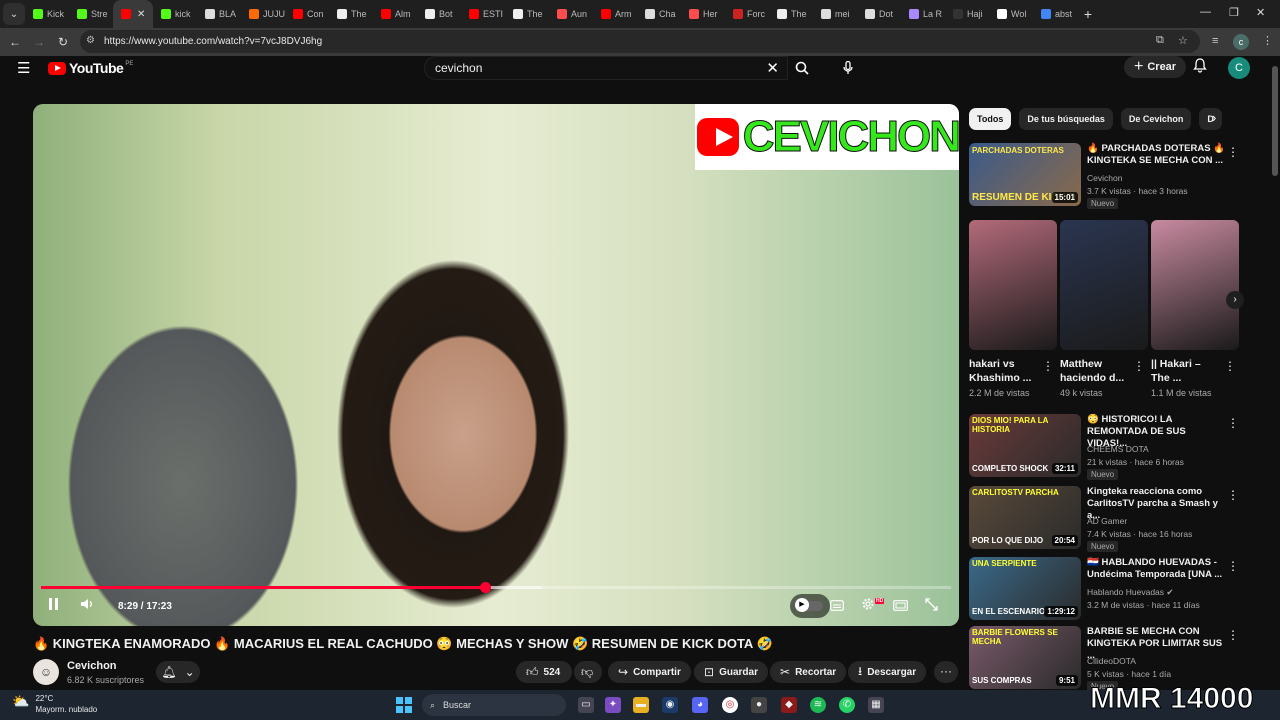  I want to click on browser-tab: Cha, so click(659, 14).